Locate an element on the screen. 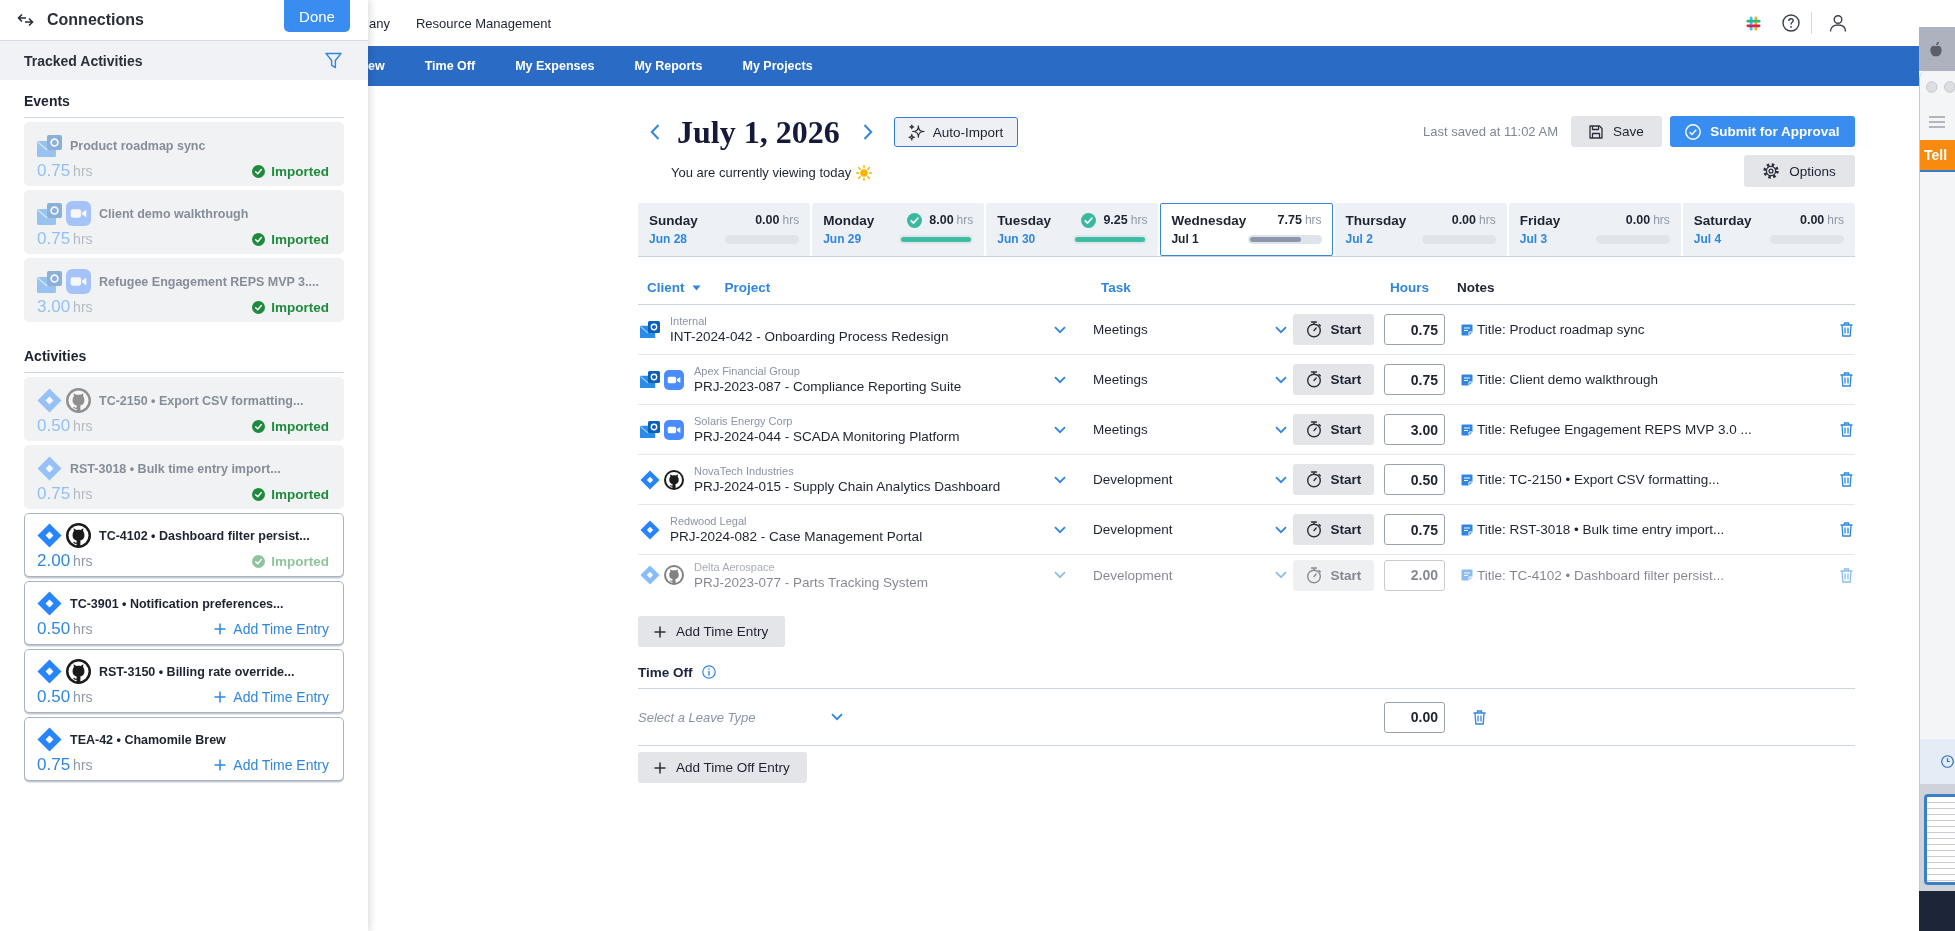  activity-card: TEA-42 • Chamomile Brew 0.75 hrs Add Time Entry is located at coordinates (184, 749).